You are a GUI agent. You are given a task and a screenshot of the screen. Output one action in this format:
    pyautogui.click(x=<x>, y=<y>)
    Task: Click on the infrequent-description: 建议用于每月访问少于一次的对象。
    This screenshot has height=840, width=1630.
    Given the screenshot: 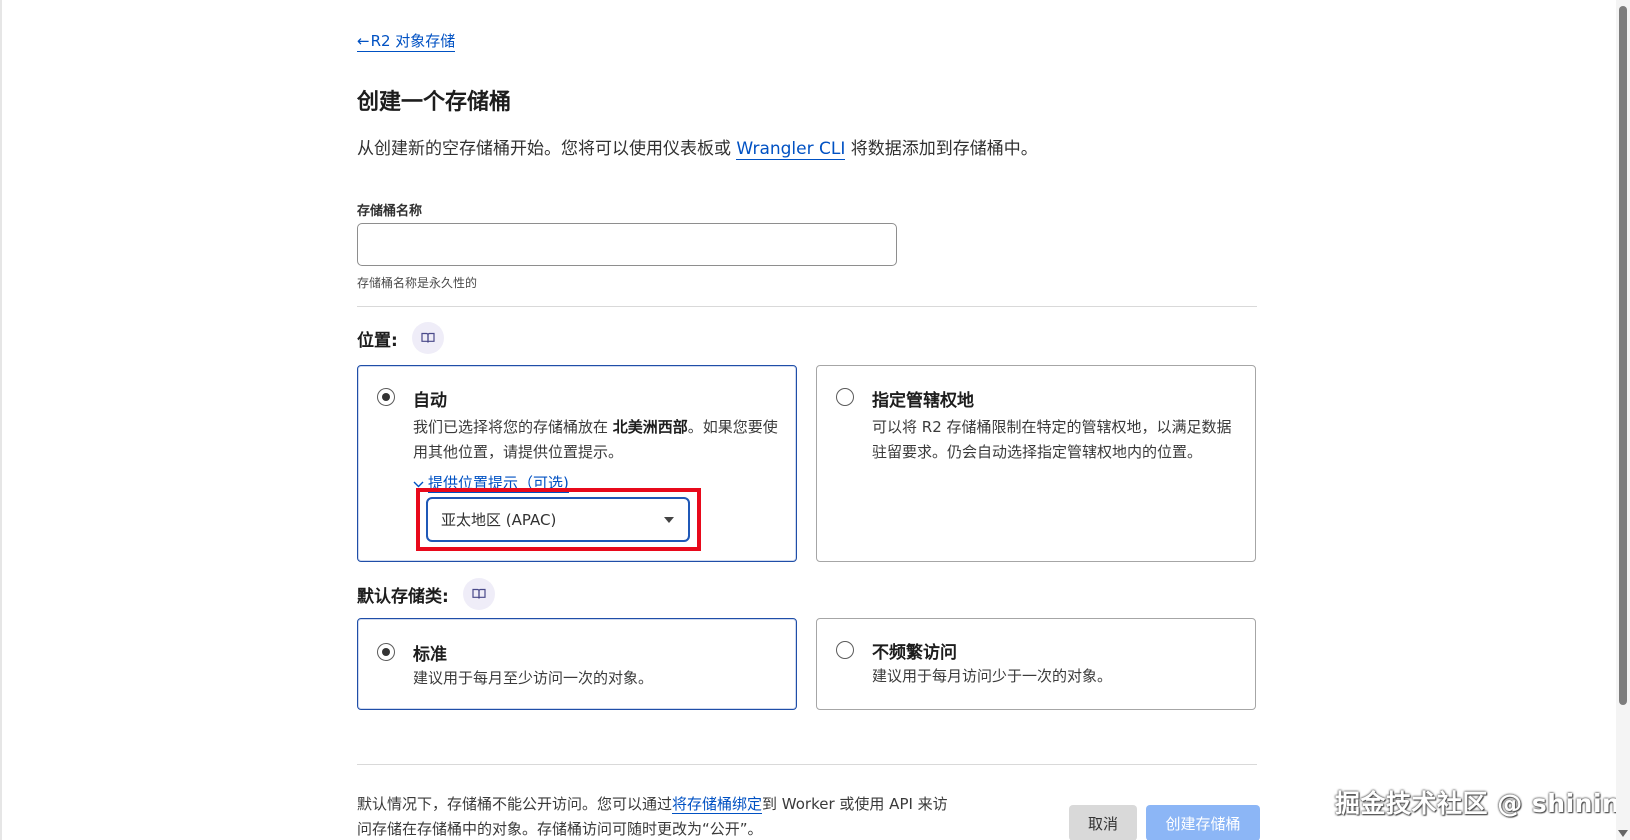 What is the action you would take?
    pyautogui.click(x=992, y=676)
    